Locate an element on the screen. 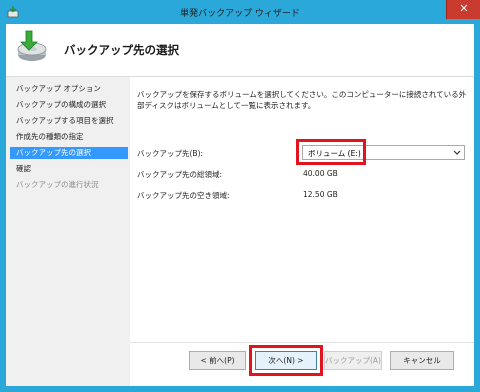 The image size is (480, 392). window-title: 単発バックアップ ウィザード is located at coordinates (240, 14).